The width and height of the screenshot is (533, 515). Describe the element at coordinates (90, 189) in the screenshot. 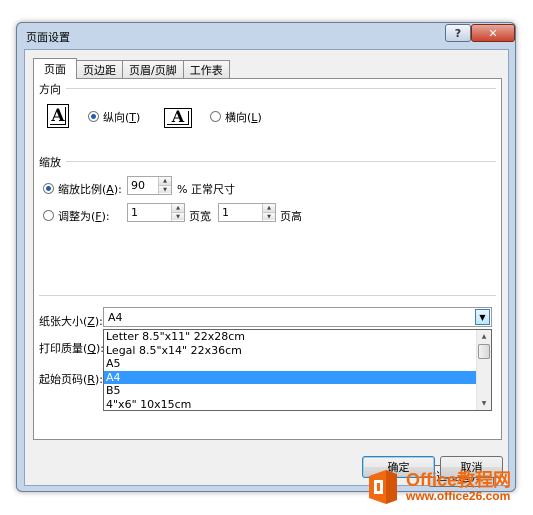

I see `adjust-to-label: 缩放比例(A):` at that location.